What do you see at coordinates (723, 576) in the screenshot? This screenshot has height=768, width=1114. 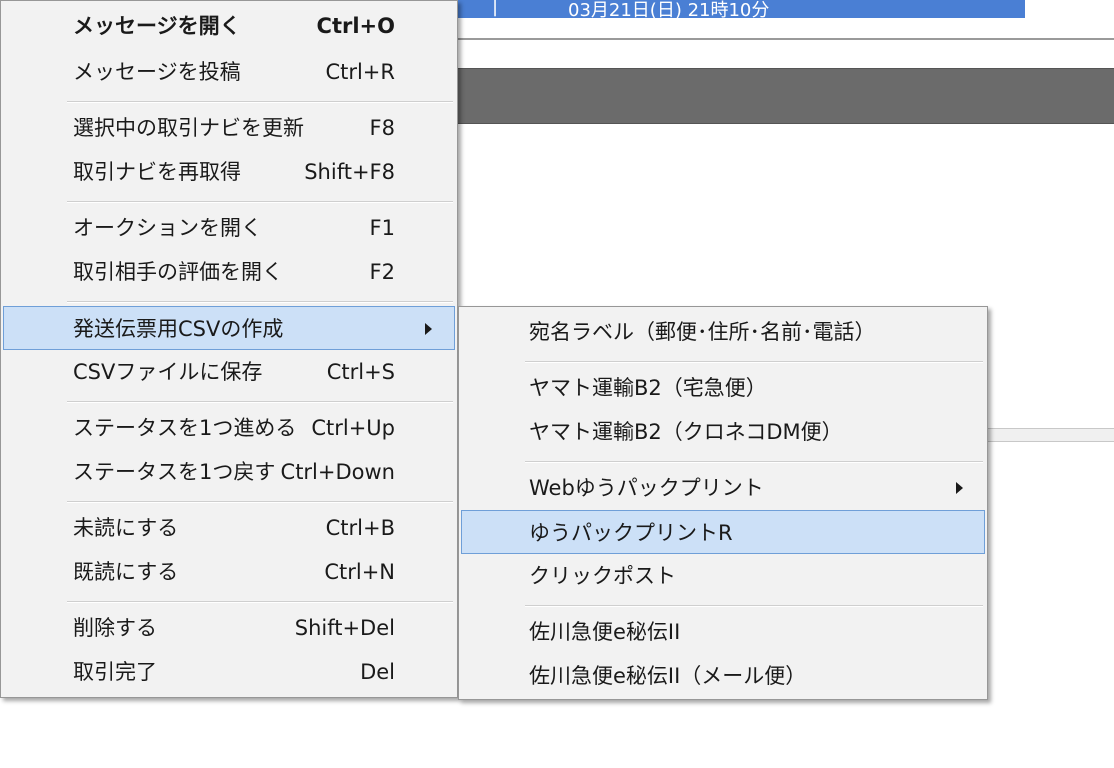 I see `submenu-item-clickpost: クリックポスト` at bounding box center [723, 576].